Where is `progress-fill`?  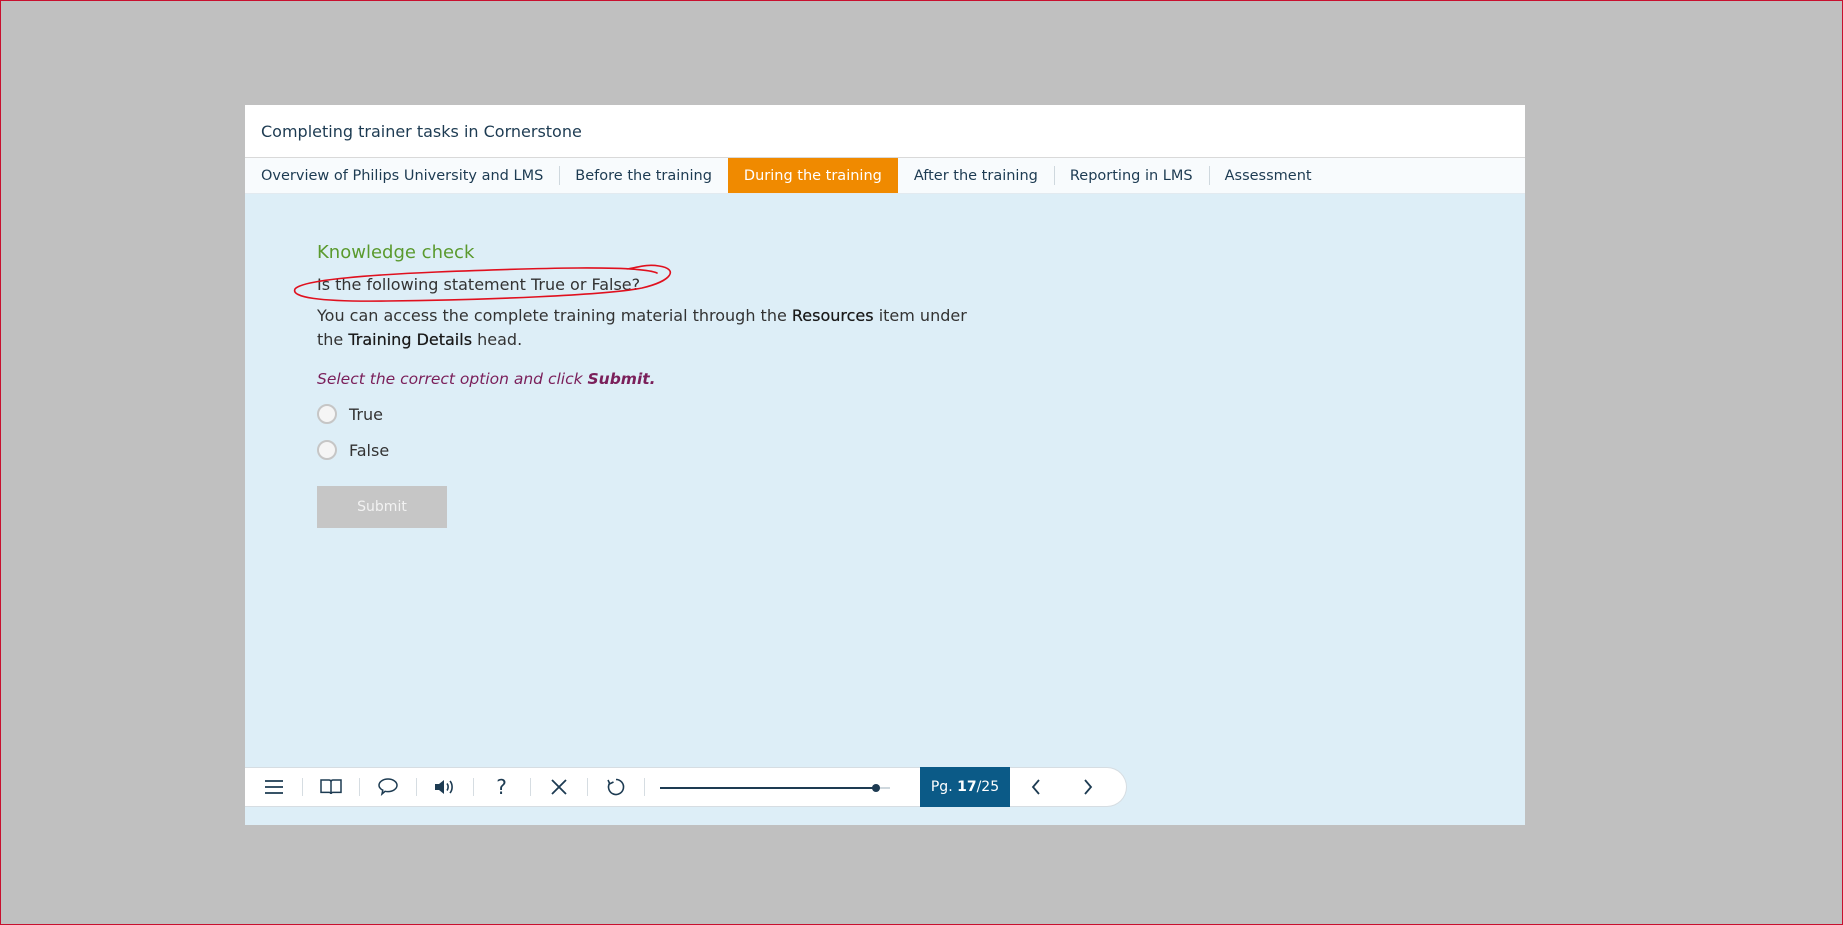 progress-fill is located at coordinates (768, 788).